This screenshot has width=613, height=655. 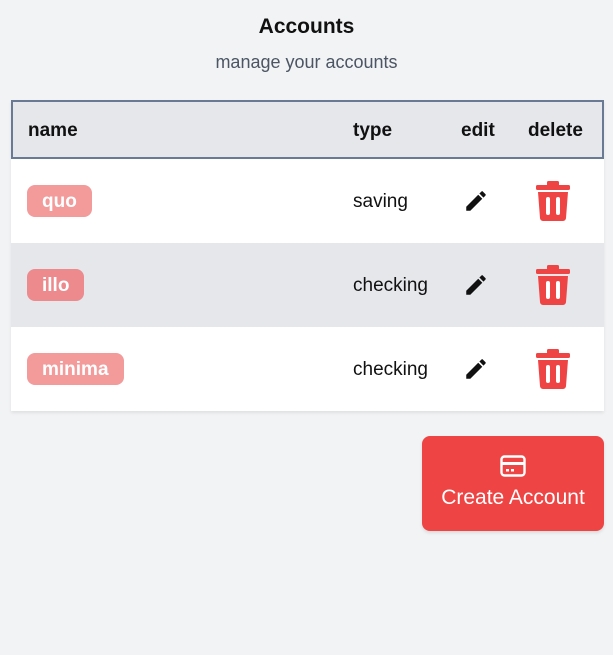 What do you see at coordinates (513, 466) in the screenshot?
I see `credit-card-icon` at bounding box center [513, 466].